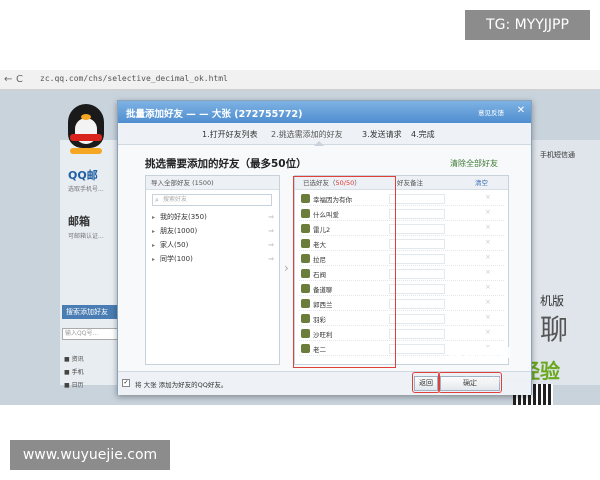  I want to click on clear-selected-link: 清空, so click(481, 183).